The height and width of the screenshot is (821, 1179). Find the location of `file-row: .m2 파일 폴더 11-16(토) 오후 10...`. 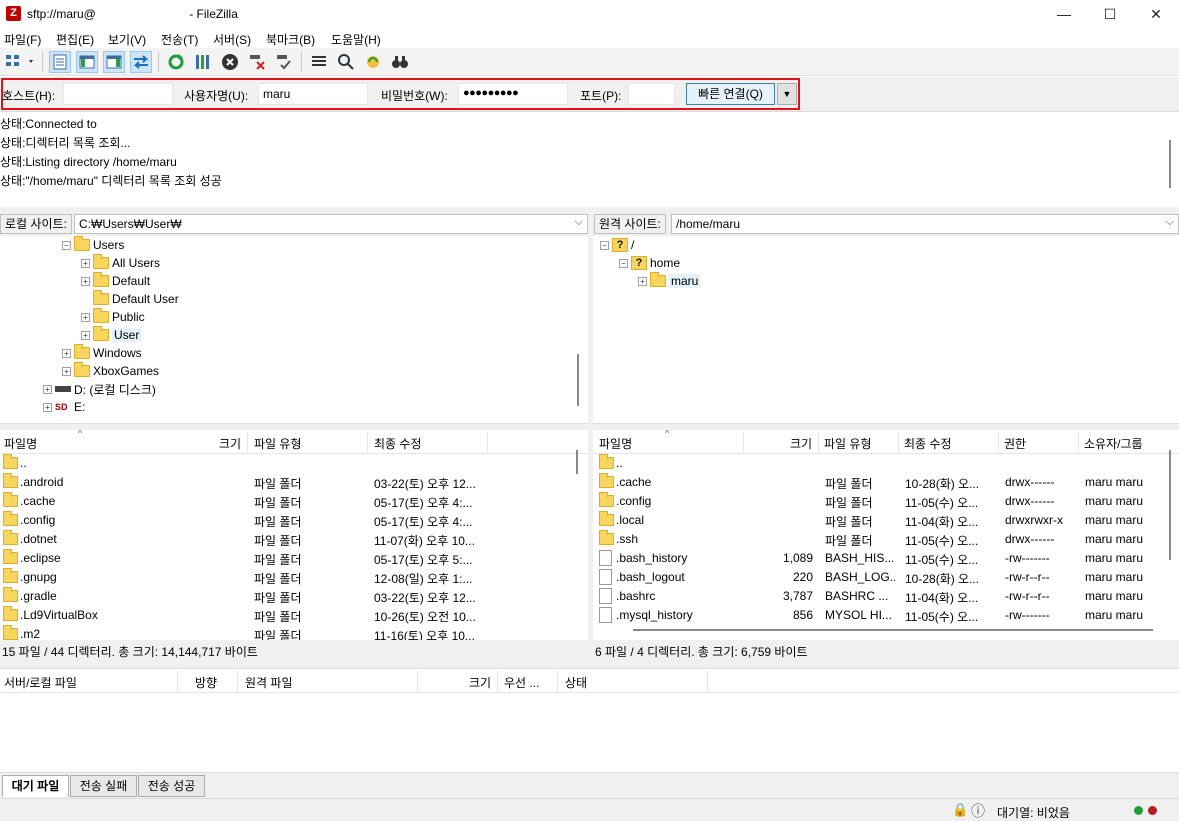

file-row: .m2 파일 폴더 11-16(토) 오후 10... is located at coordinates (294, 632).